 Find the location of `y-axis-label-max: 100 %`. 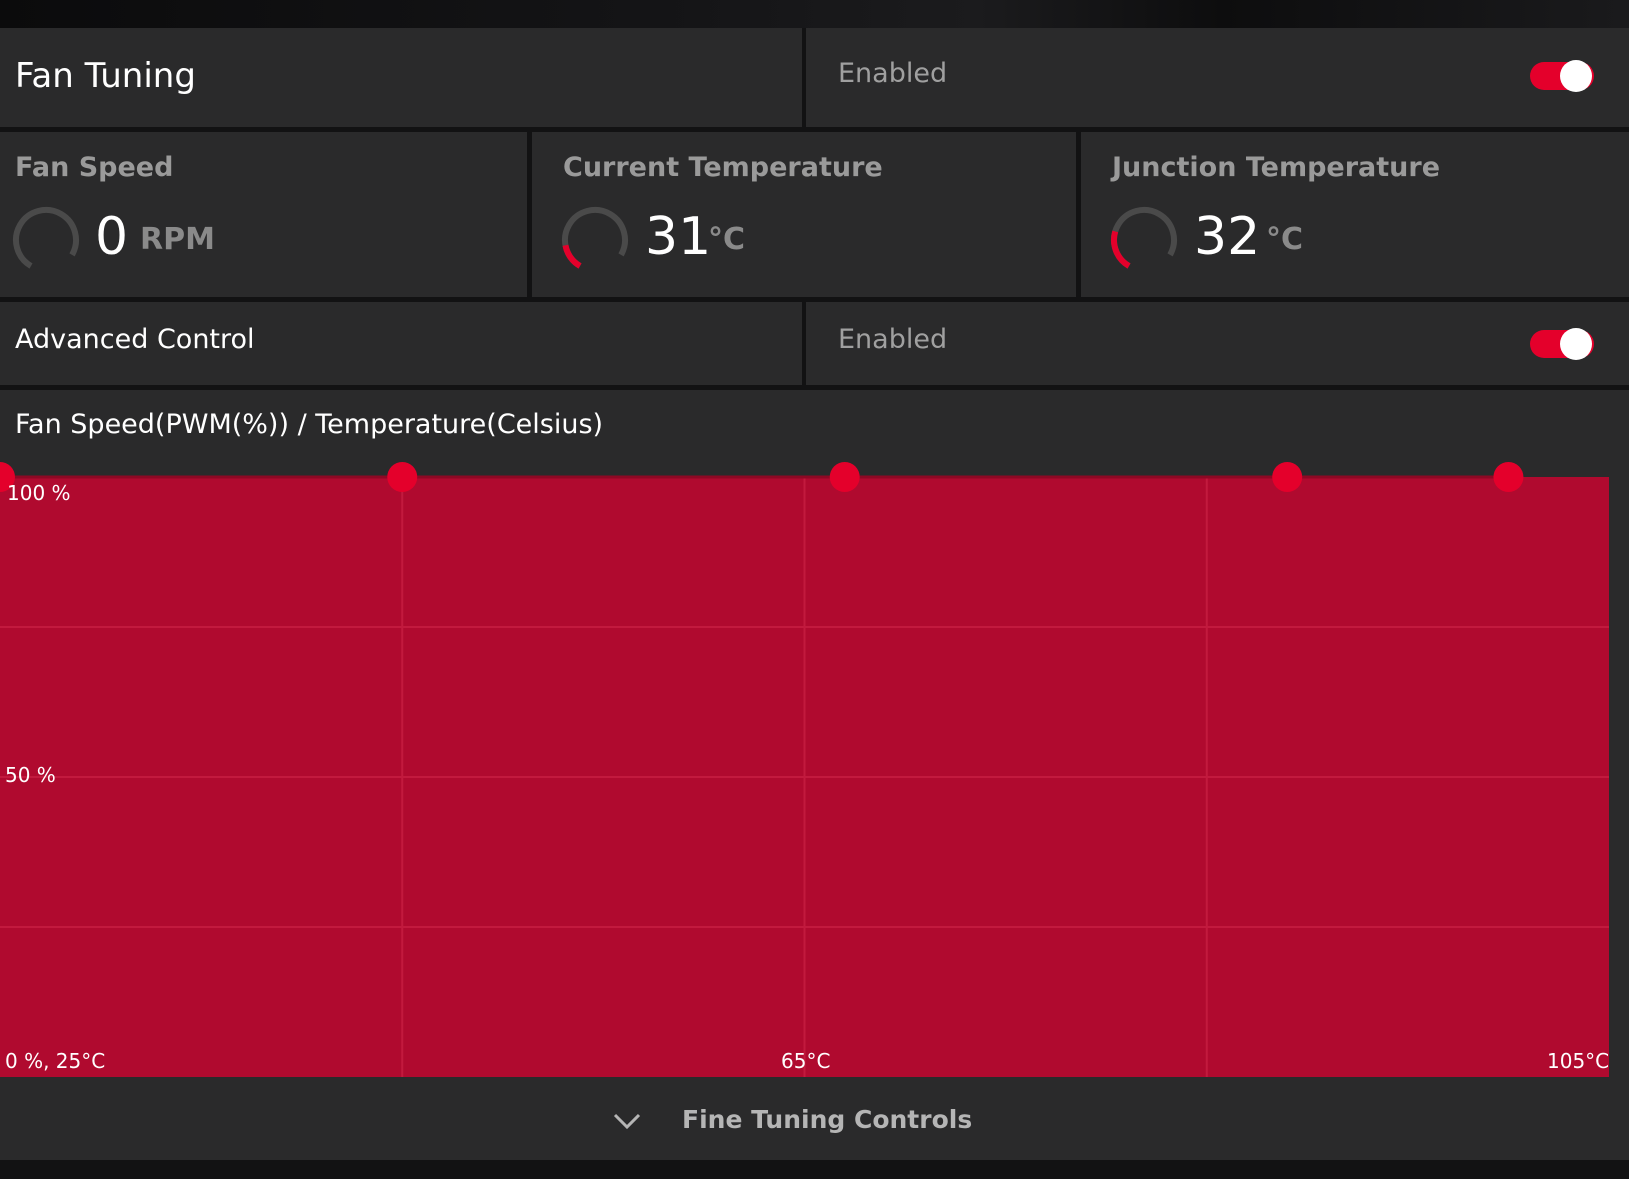

y-axis-label-max: 100 % is located at coordinates (39, 493).